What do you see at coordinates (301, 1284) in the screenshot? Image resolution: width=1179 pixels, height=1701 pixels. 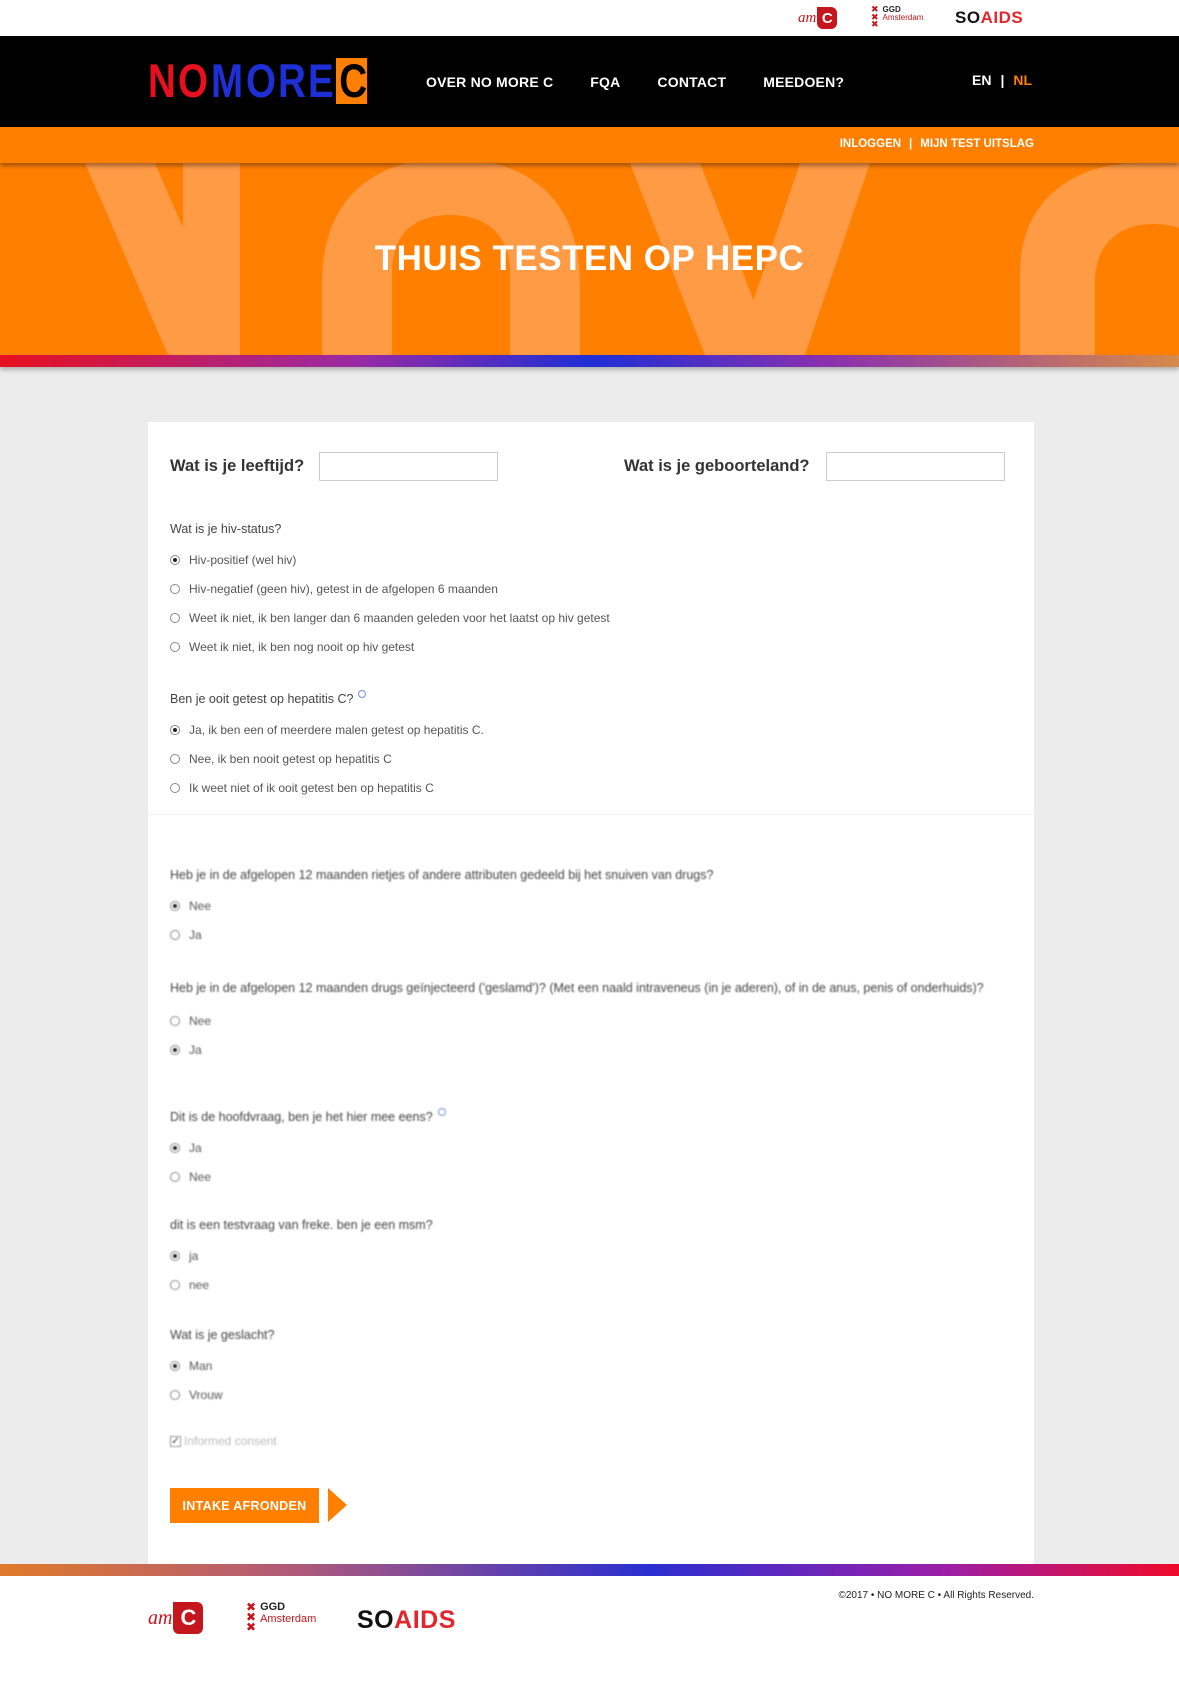 I see `radio-option: nee` at bounding box center [301, 1284].